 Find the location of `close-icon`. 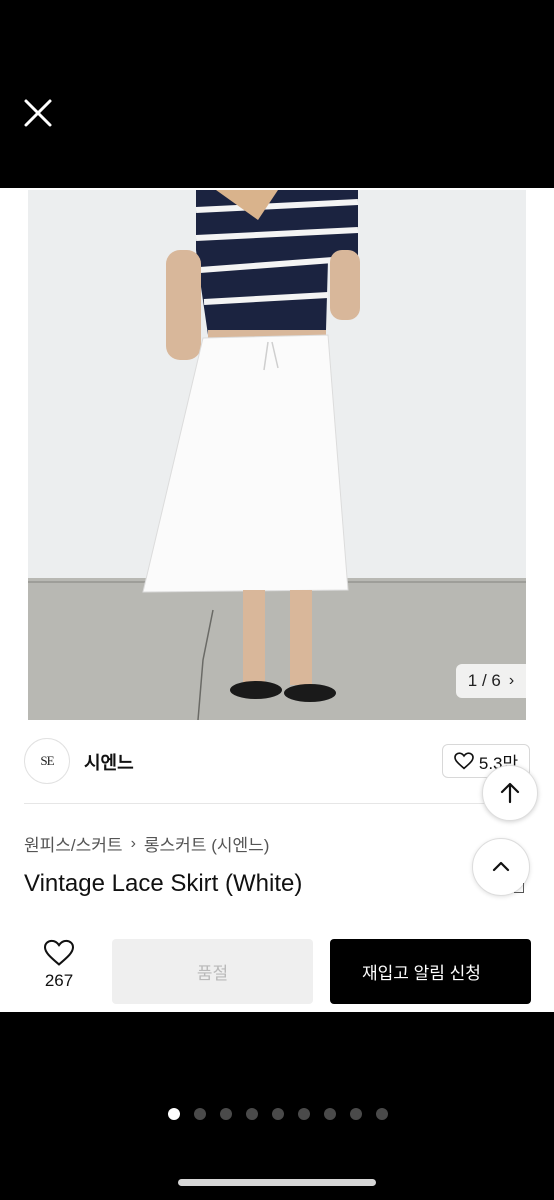

close-icon is located at coordinates (38, 113).